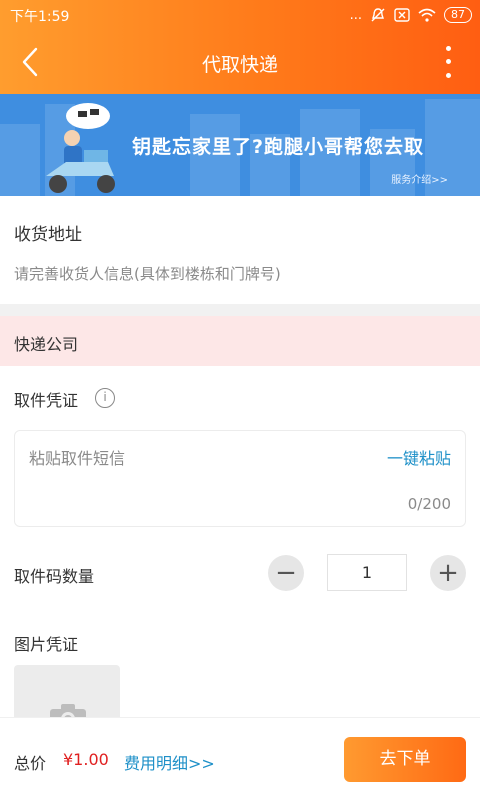  Describe the element at coordinates (240, 758) in the screenshot. I see `order-footer: 总价 ¥1.00 费用明细>> 去下单` at that location.